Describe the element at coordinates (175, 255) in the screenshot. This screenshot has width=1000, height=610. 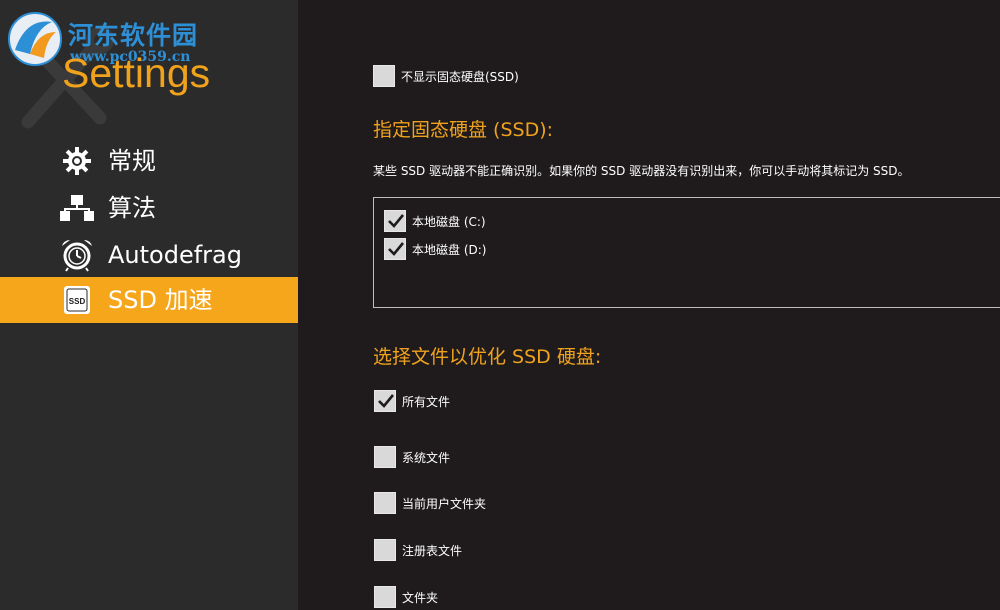
I see `sidebar-item-label: Autodefrag` at that location.